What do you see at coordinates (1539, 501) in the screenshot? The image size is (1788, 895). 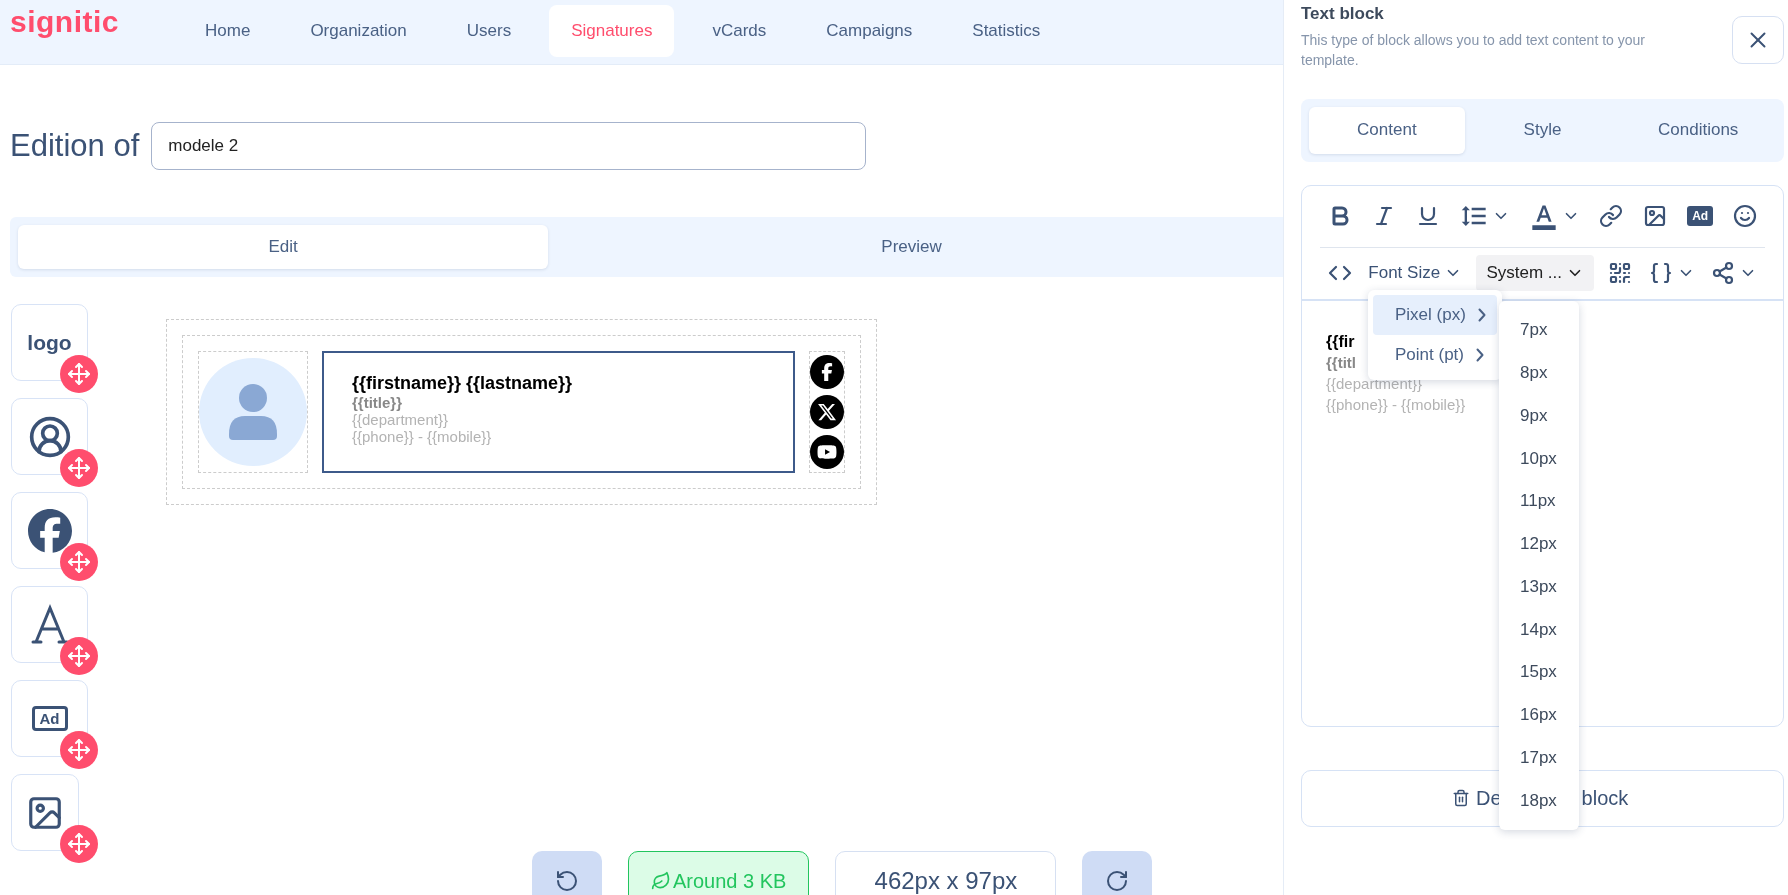 I see `menu-item: 11px` at bounding box center [1539, 501].